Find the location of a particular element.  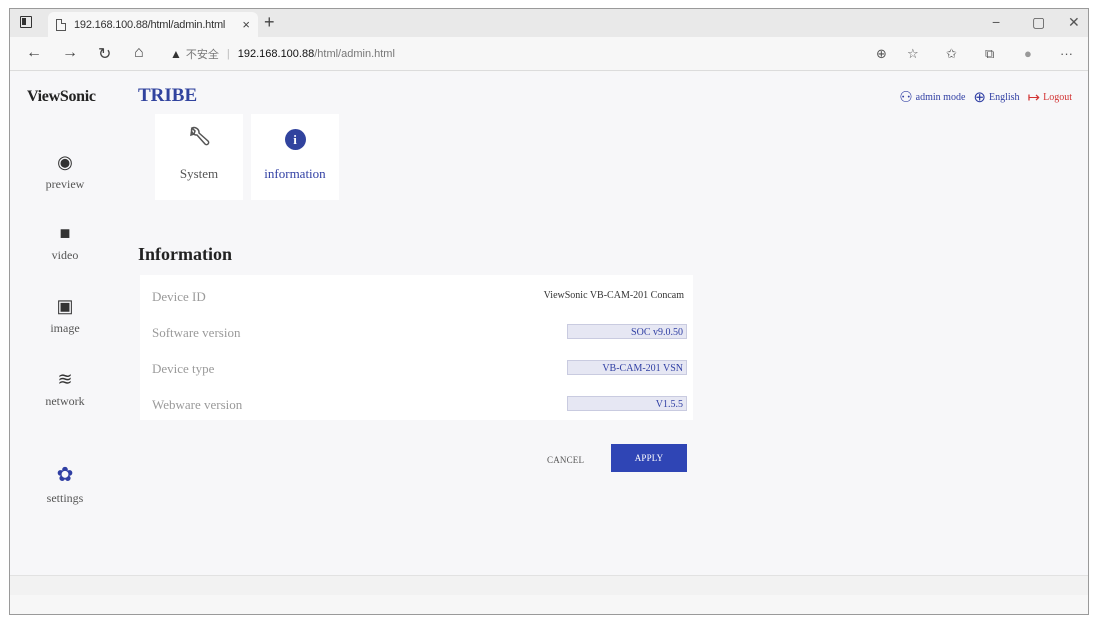

url-host: 192.168.100.88 is located at coordinates (276, 54).